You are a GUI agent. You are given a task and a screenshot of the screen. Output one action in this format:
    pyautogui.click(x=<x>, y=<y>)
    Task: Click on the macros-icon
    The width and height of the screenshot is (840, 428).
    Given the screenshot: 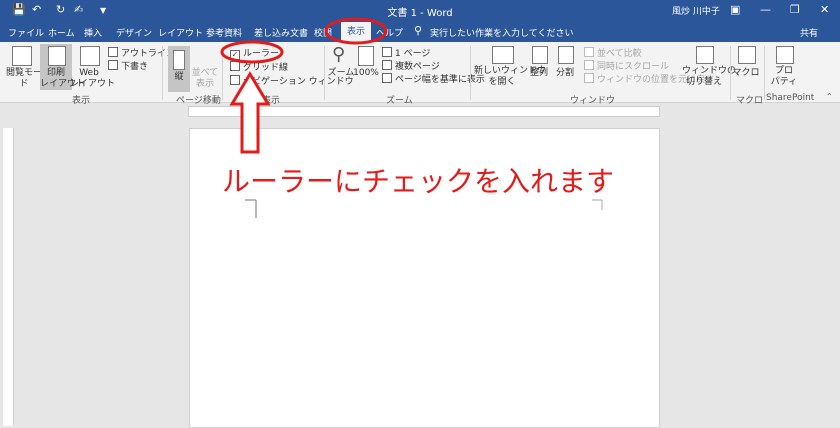 What is the action you would take?
    pyautogui.click(x=747, y=55)
    